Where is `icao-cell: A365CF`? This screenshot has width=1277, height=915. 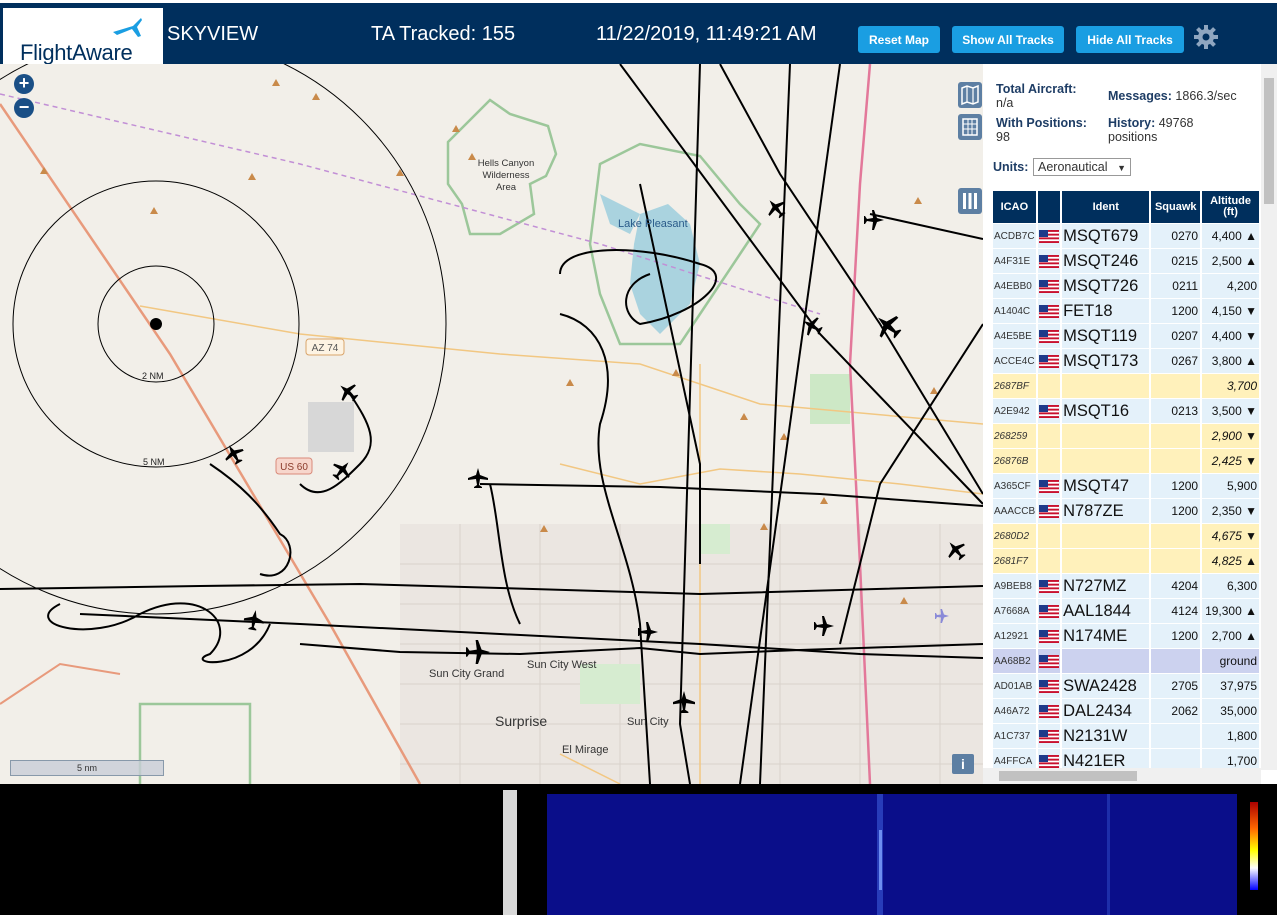 icao-cell: A365CF is located at coordinates (1014, 486).